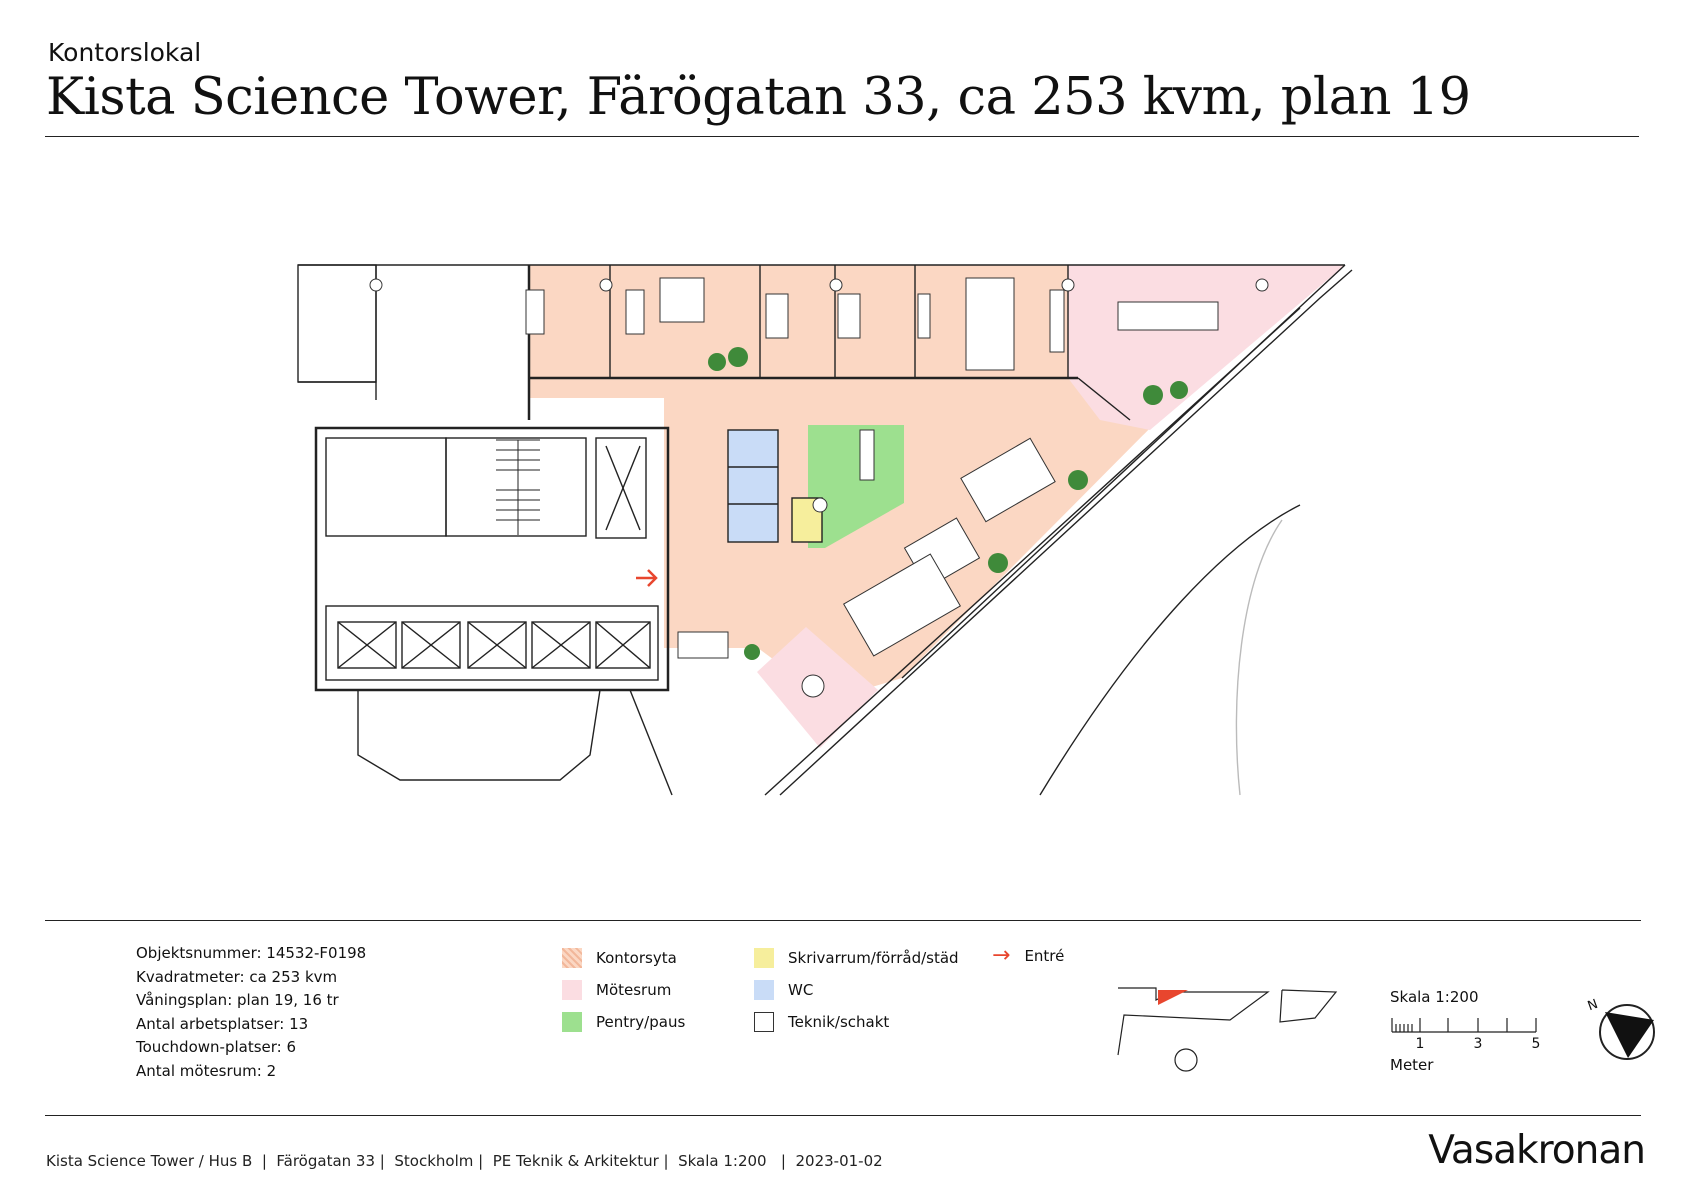 Image resolution: width=1683 pixels, height=1190 pixels. I want to click on fact-motesrum: Antal mötesrum: 2, so click(206, 1070).